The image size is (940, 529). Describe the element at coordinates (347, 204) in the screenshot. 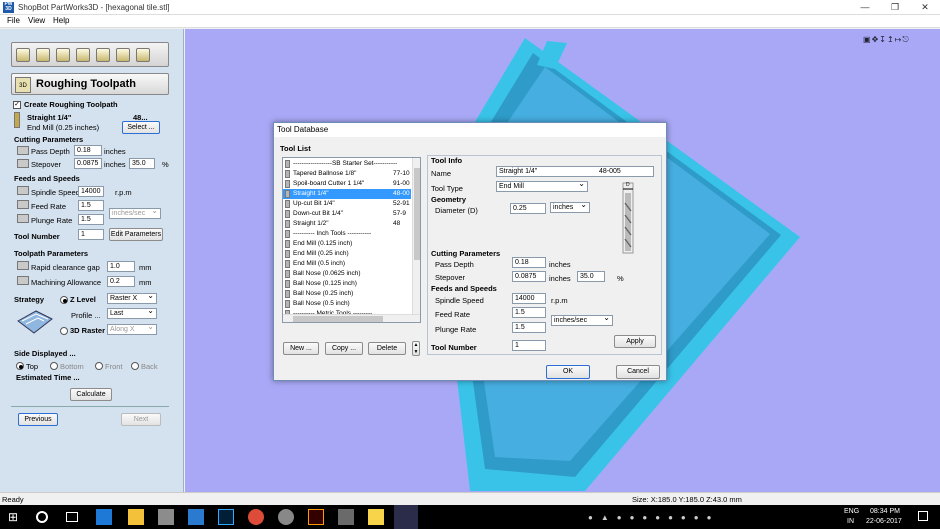

I see `tool-list-item: Up-cut Bit 1/4" 52-91` at that location.